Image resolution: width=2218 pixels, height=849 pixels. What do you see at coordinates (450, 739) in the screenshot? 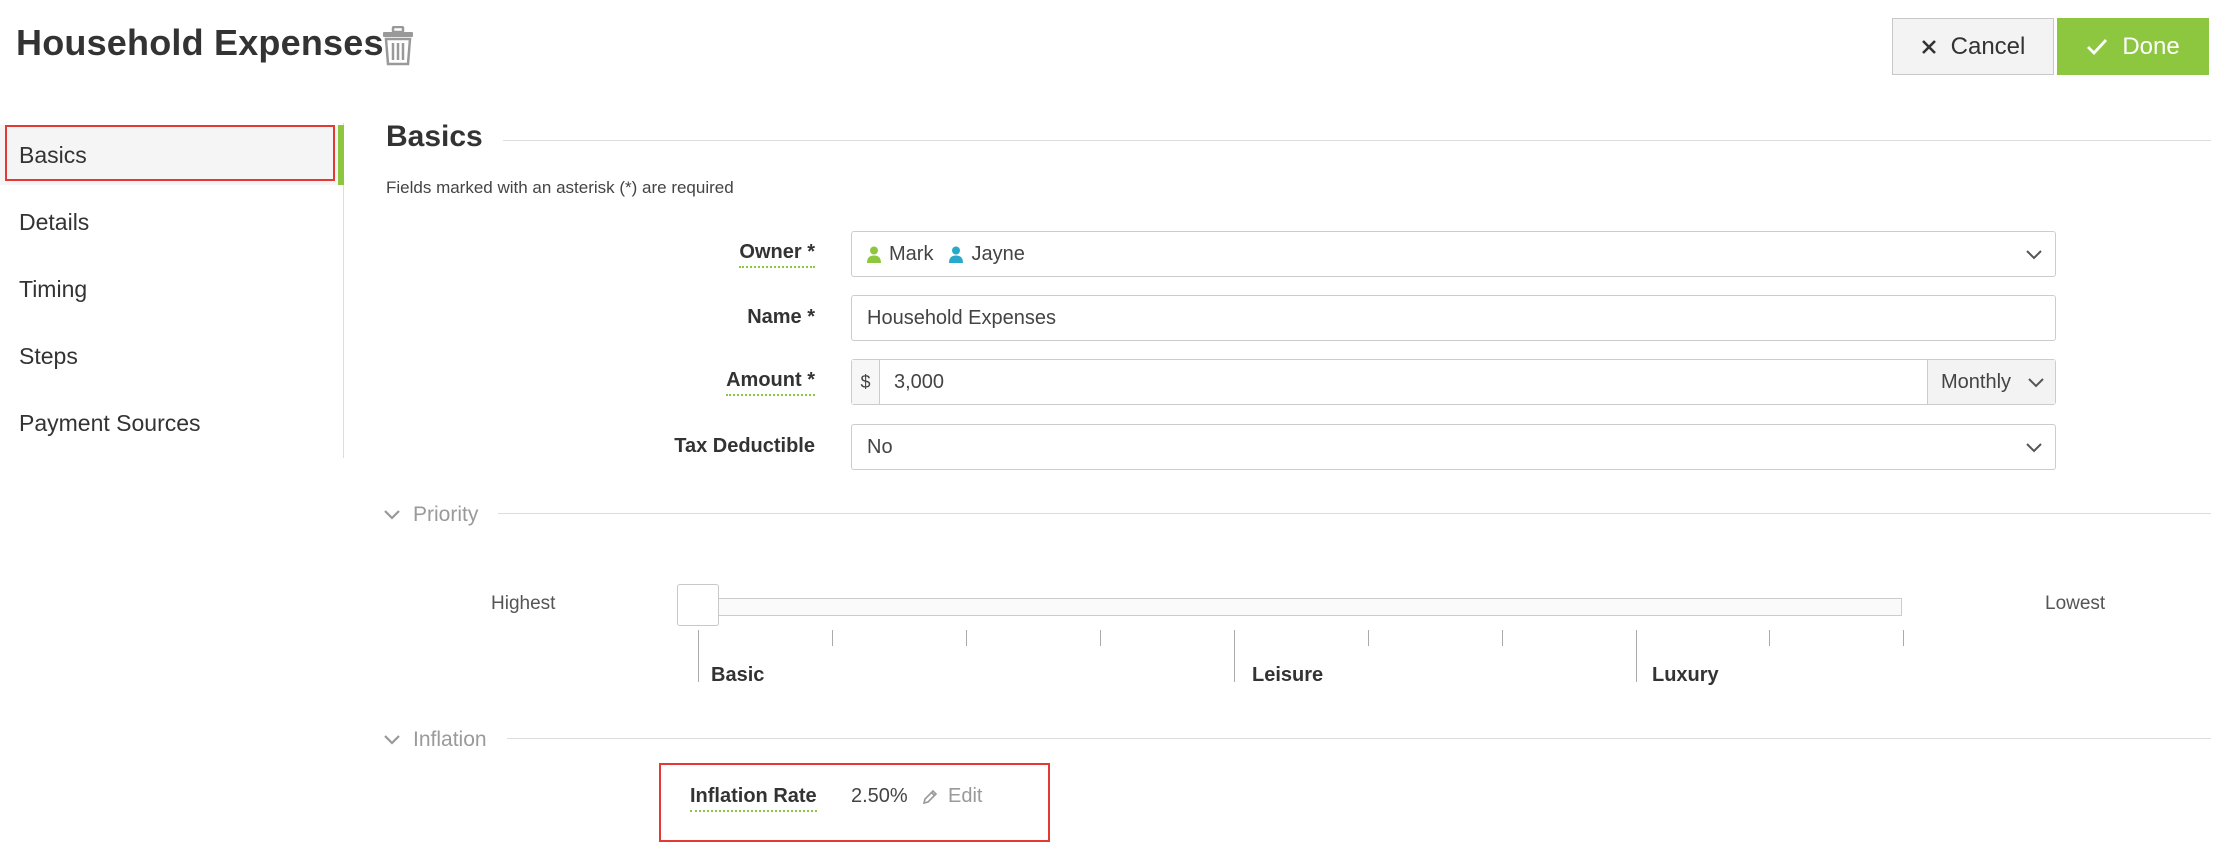
I see `inflation-title: Inflation` at bounding box center [450, 739].